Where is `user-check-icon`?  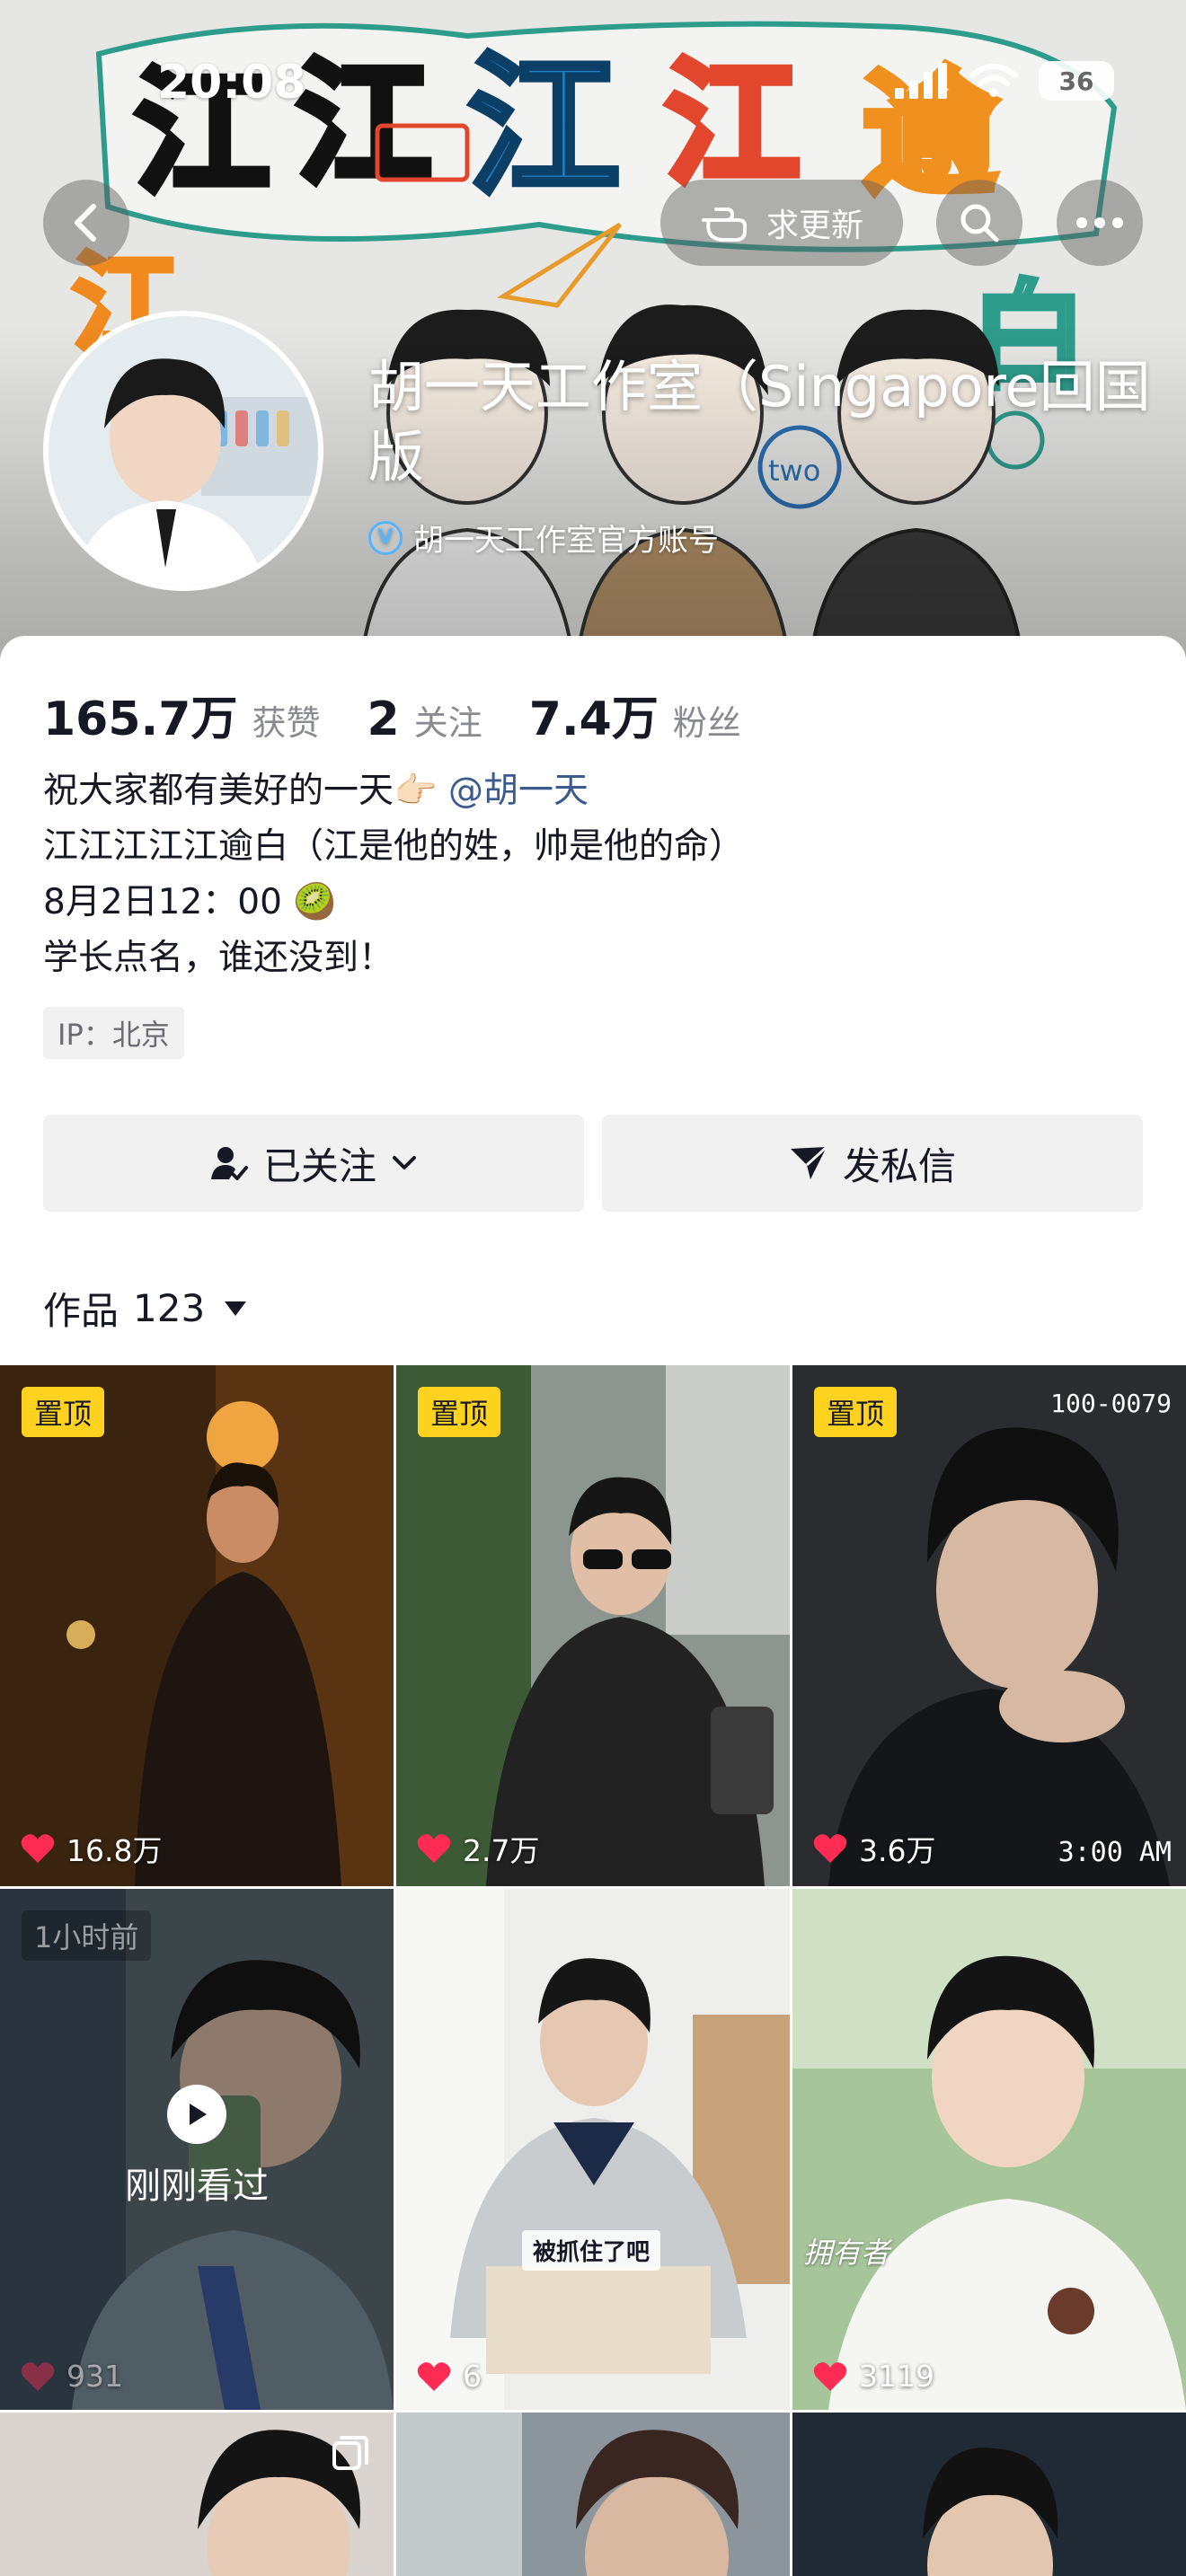 user-check-icon is located at coordinates (229, 1163).